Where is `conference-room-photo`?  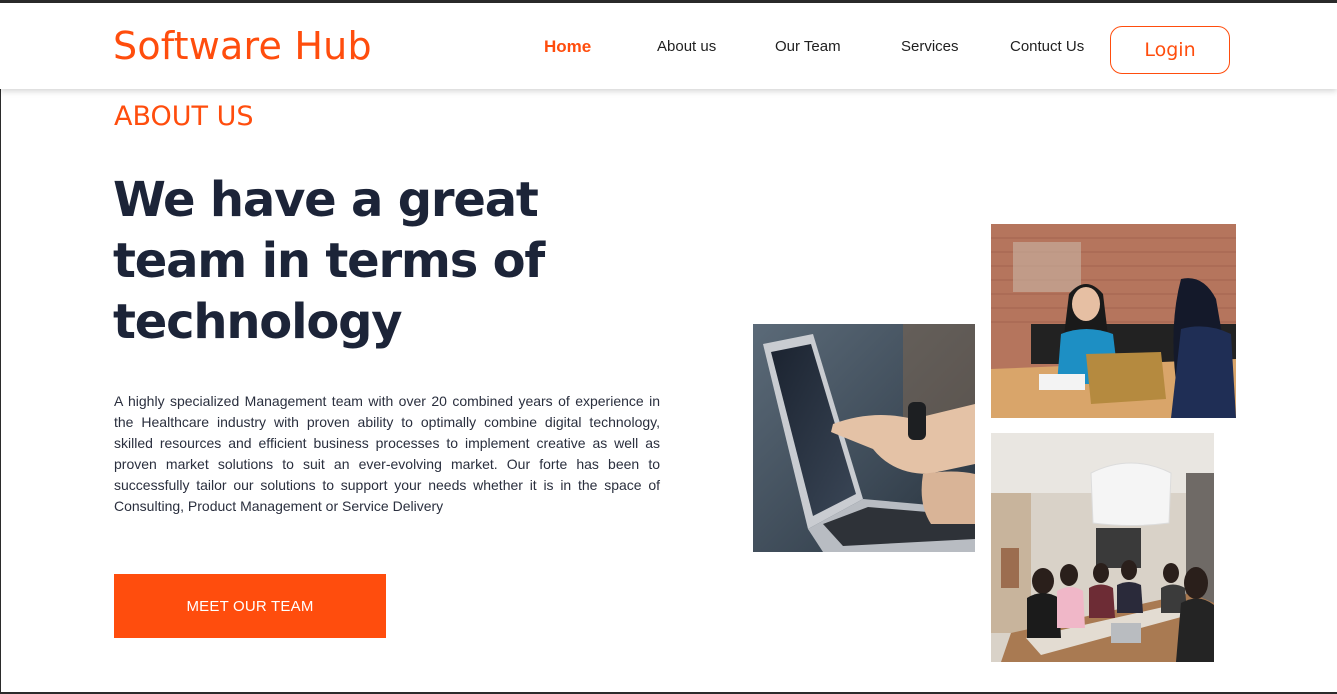
conference-room-photo is located at coordinates (1102, 547).